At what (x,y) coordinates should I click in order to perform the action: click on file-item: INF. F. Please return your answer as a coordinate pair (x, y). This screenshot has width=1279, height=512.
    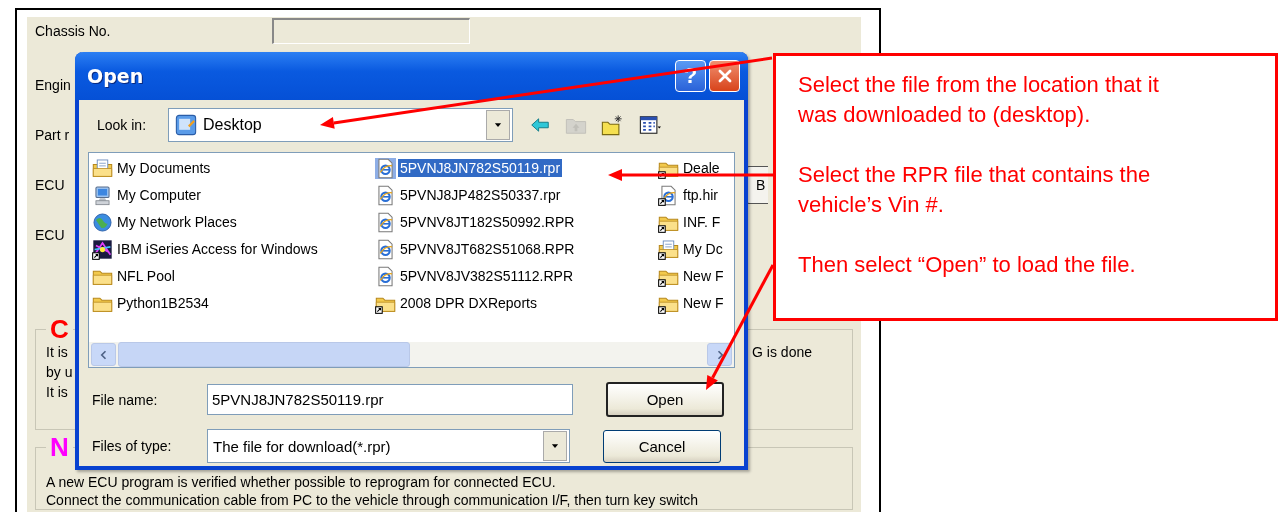
    Looking at the image, I should click on (702, 222).